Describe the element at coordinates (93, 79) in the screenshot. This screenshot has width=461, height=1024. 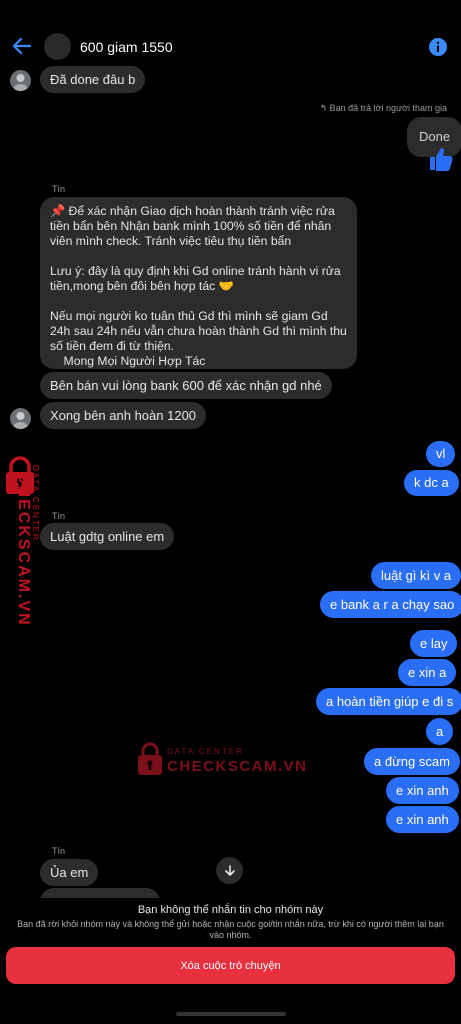
I see `message-bubble: Đã done đâu b` at that location.